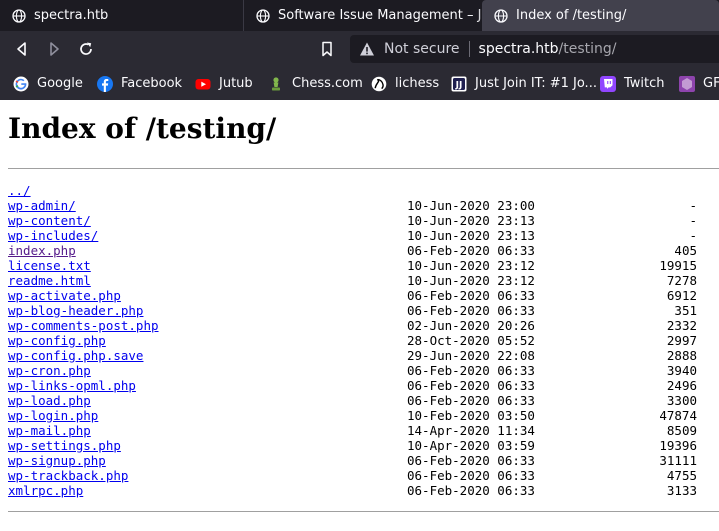 The height and width of the screenshot is (531, 719). I want to click on file-size: 19396, so click(678, 445).